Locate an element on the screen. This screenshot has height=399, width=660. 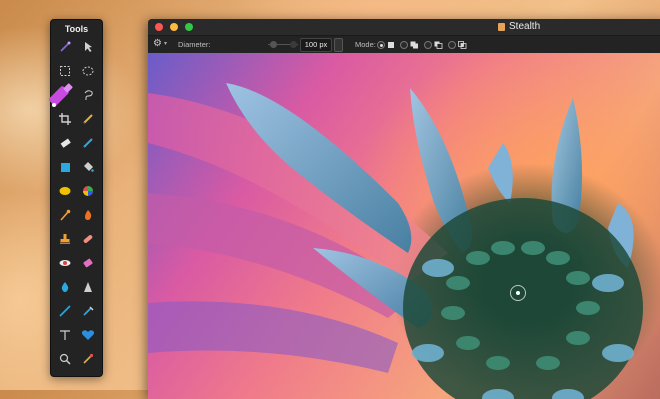
line-icon is located at coordinates (65, 311).